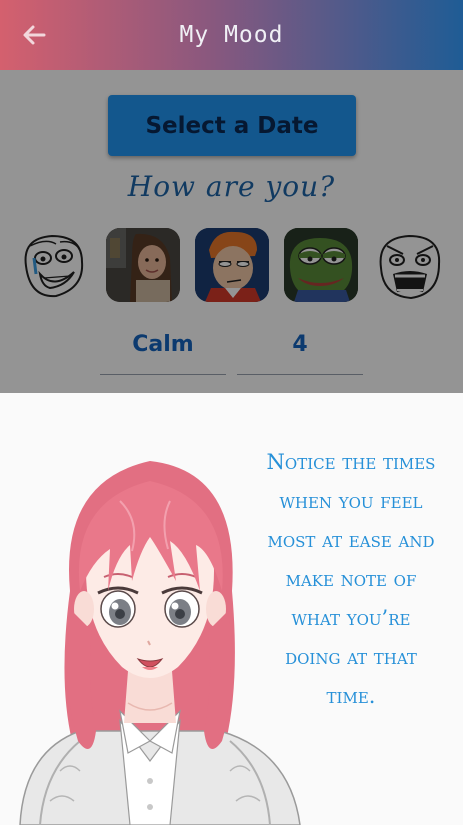 This screenshot has height=825, width=463. I want to click on mood-question: How are you?, so click(231, 186).